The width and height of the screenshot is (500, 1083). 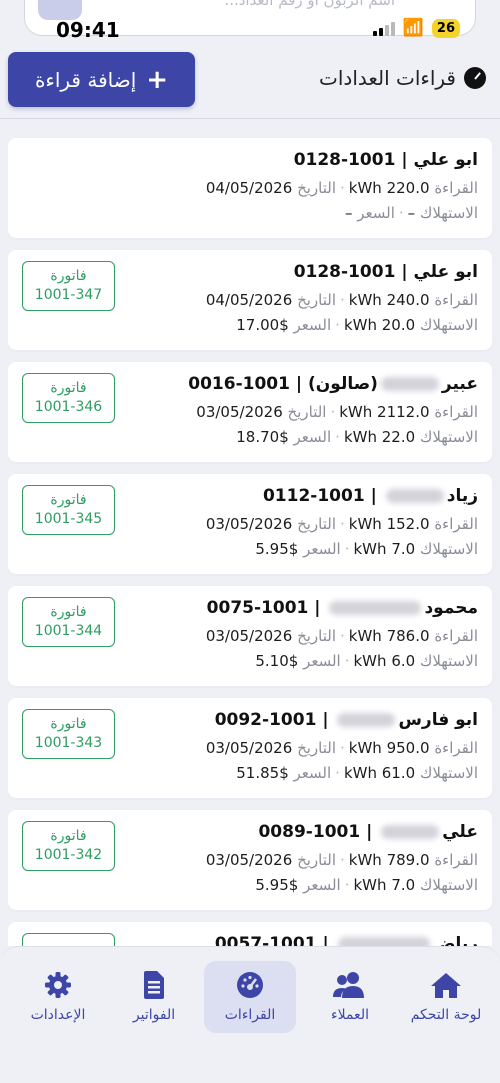 I want to click on consumption-value: 61.0 kWh, so click(x=379, y=773).